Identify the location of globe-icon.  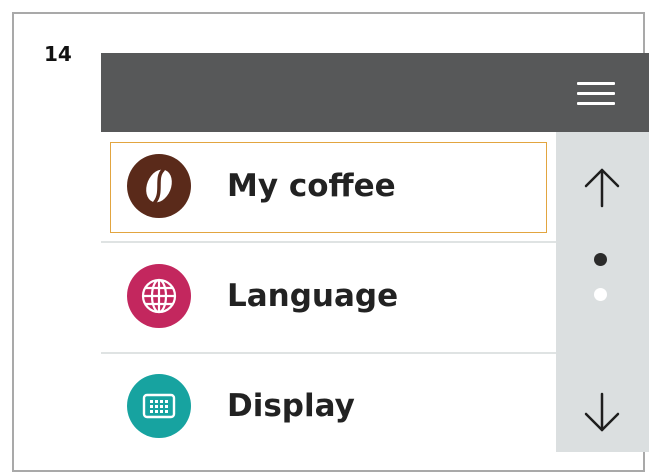
(159, 296).